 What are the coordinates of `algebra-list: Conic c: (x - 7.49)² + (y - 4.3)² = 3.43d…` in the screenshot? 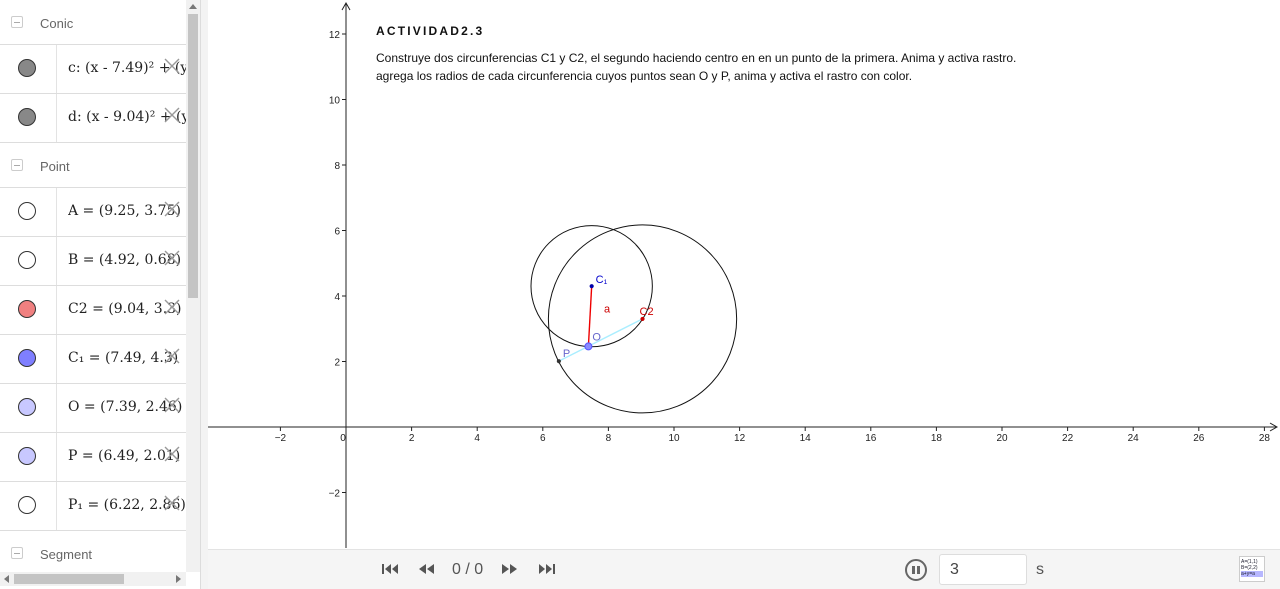 It's located at (93, 286).